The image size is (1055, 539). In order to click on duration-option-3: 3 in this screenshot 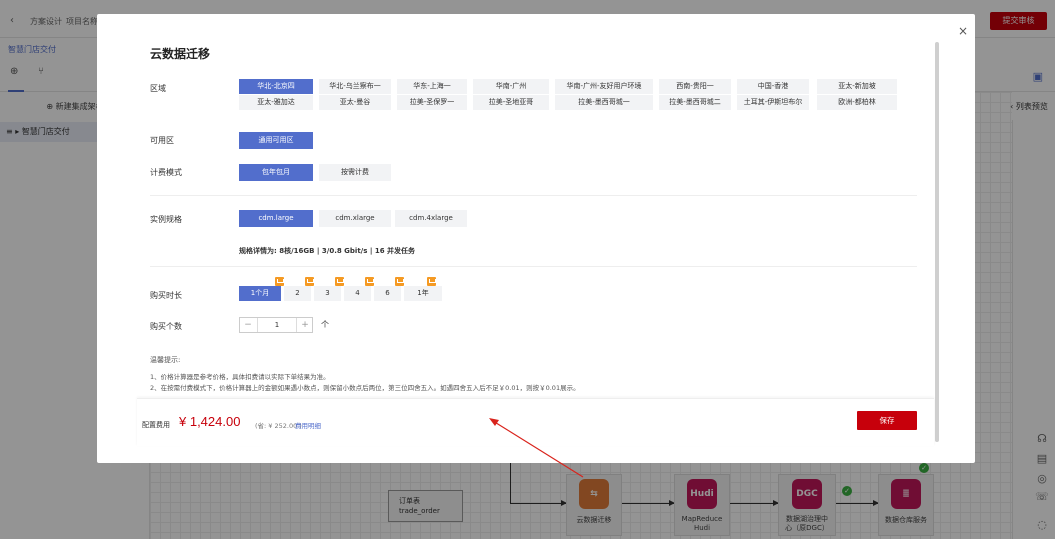, I will do `click(327, 293)`.